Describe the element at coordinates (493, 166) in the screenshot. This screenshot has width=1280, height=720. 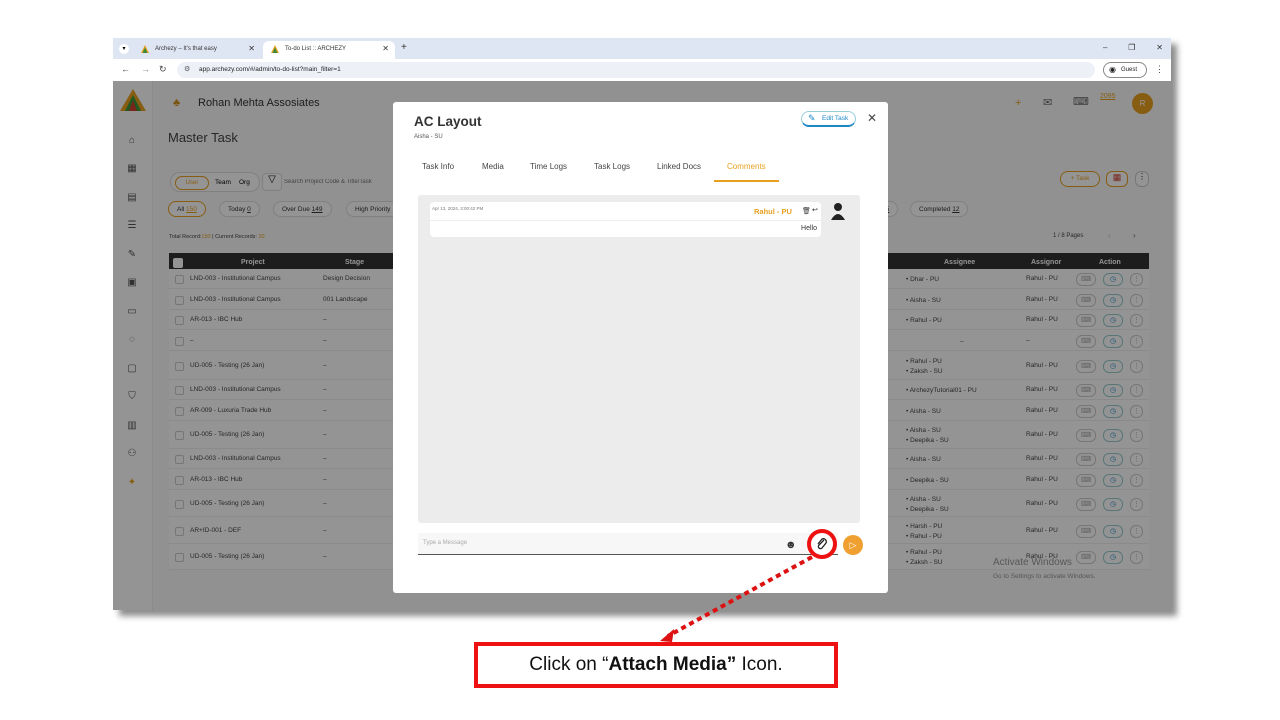
I see `tab-media: Media` at that location.